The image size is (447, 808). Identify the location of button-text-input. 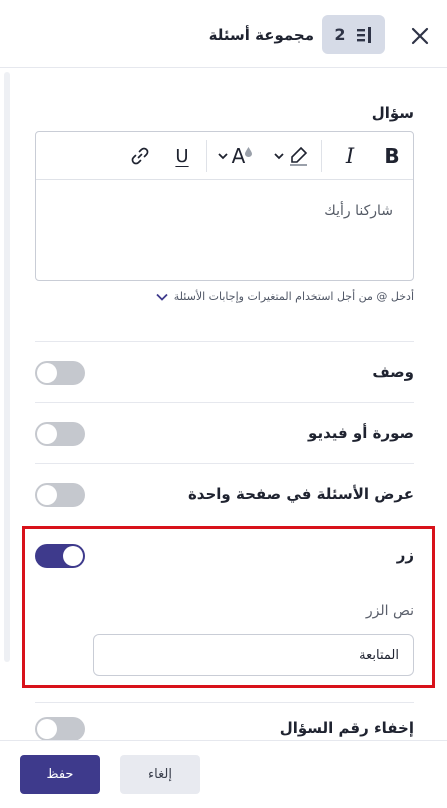
(253, 655).